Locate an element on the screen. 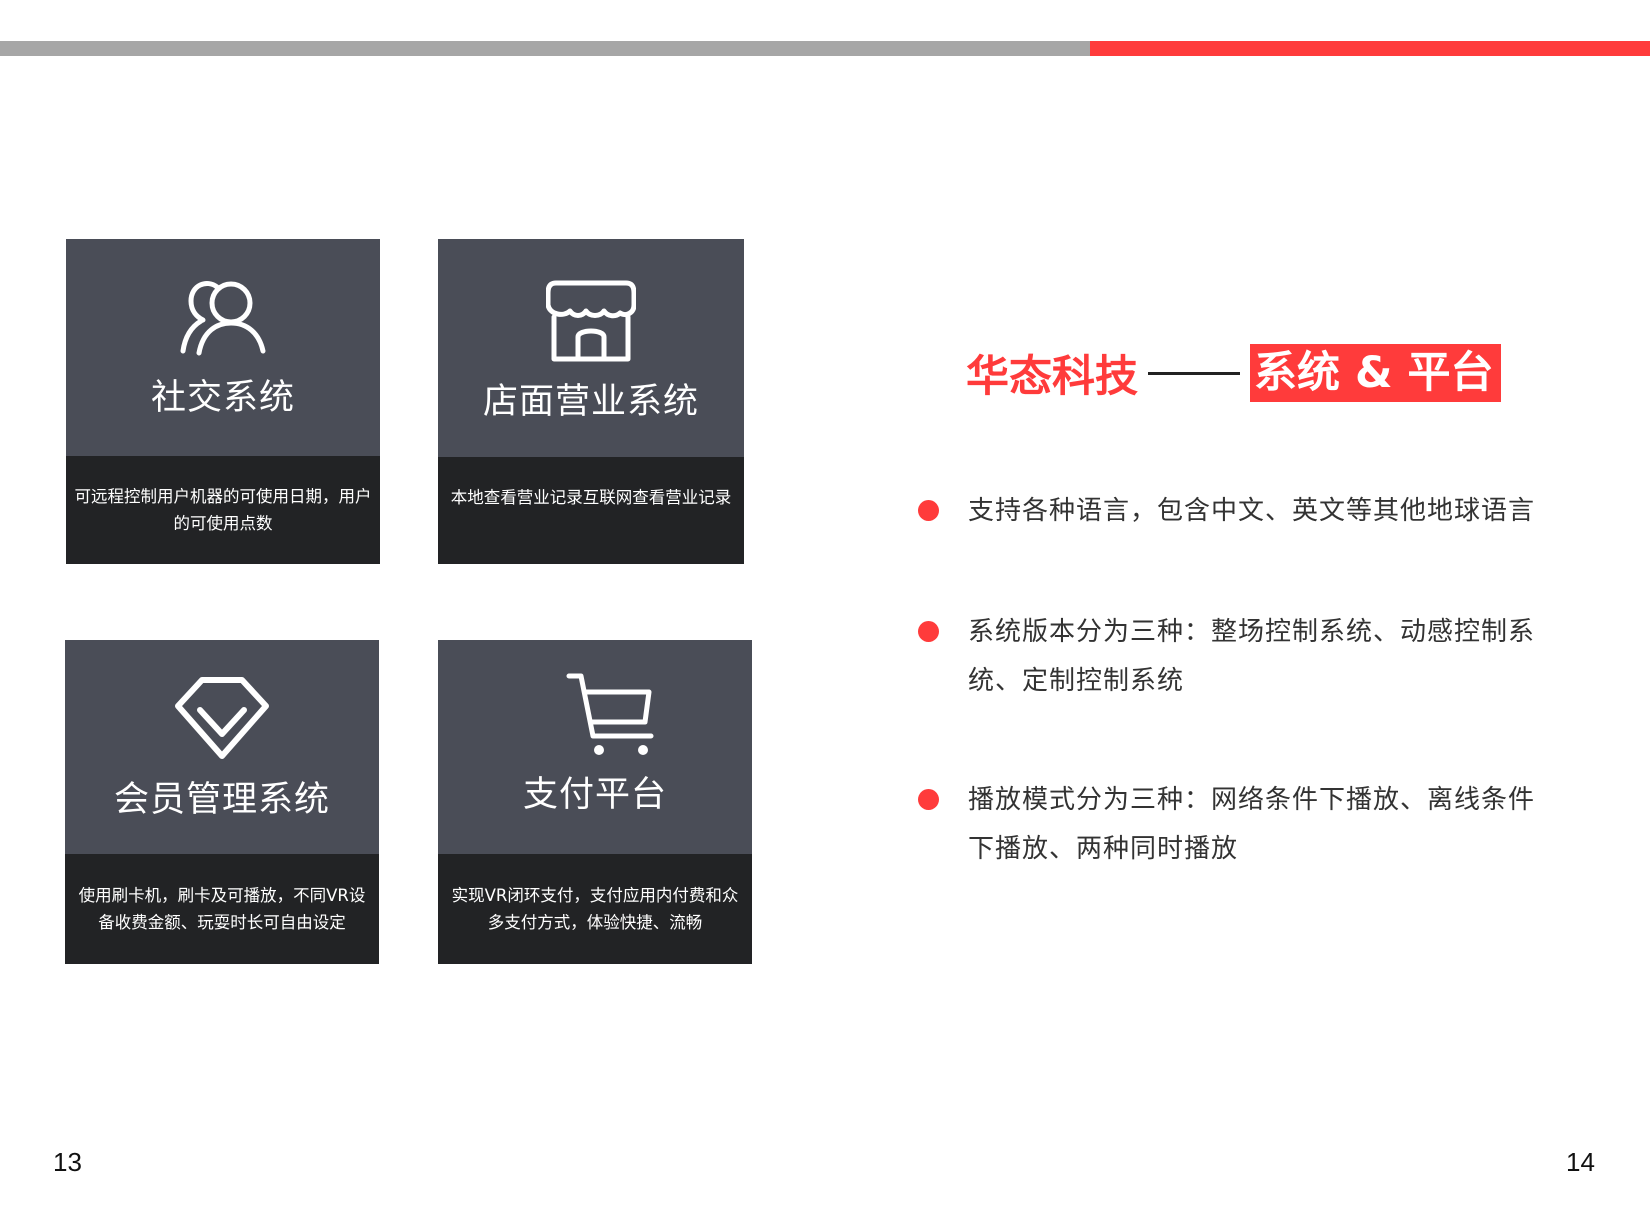 The height and width of the screenshot is (1208, 1650). diamond-v-icon is located at coordinates (222, 718).